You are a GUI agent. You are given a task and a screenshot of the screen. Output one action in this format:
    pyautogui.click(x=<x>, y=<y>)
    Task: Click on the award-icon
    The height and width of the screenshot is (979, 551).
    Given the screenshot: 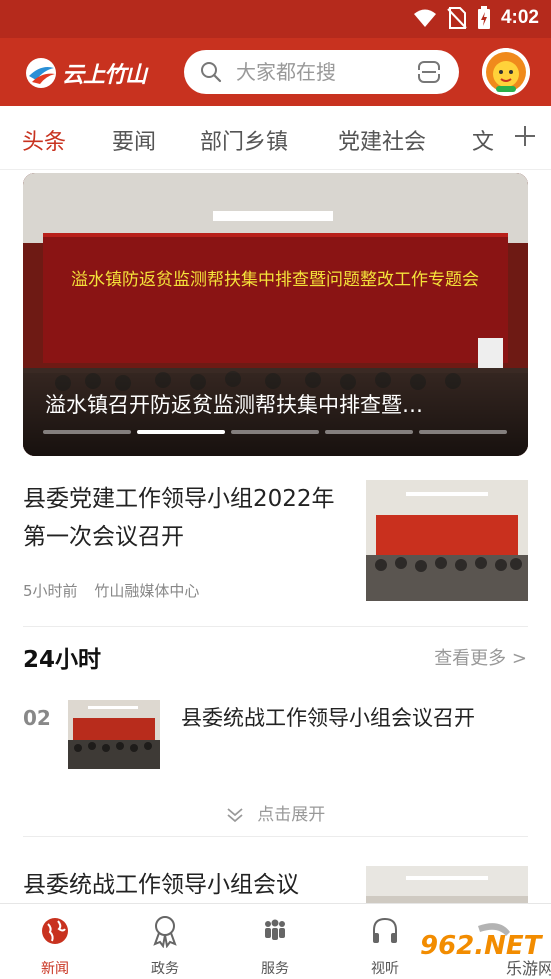 What is the action you would take?
    pyautogui.click(x=165, y=932)
    